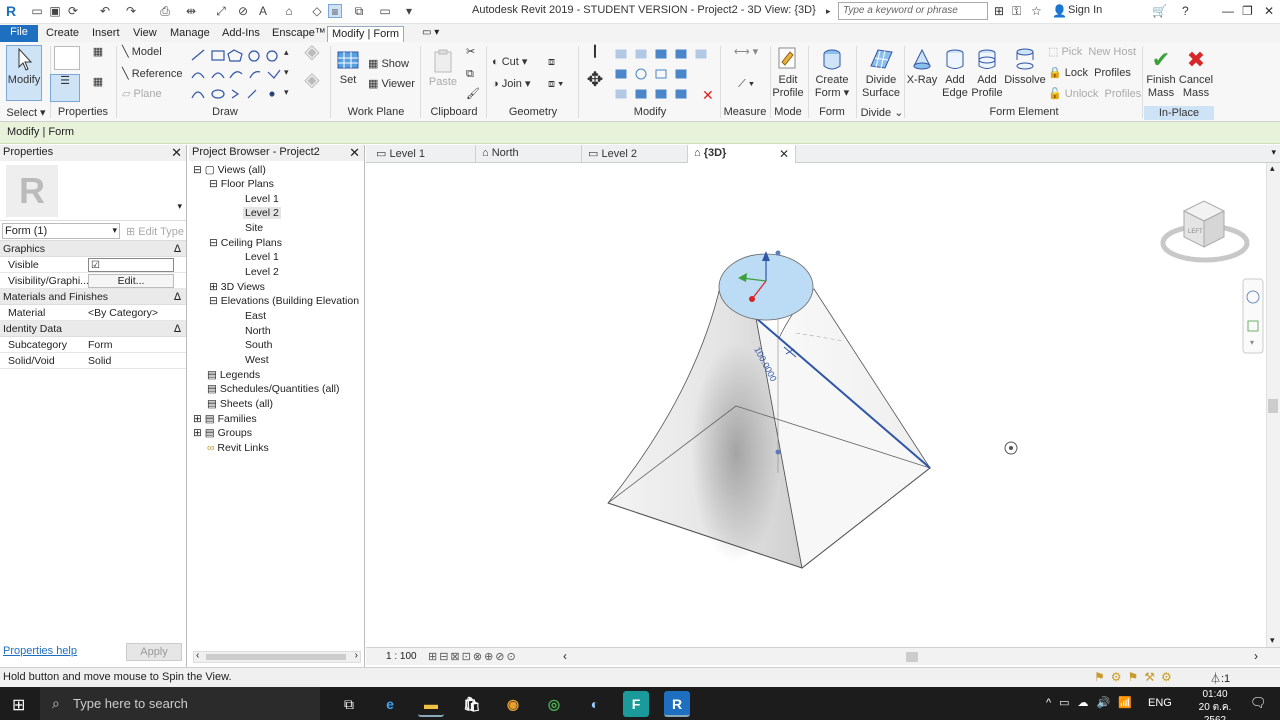 The width and height of the screenshot is (1280, 726). What do you see at coordinates (677, 704) in the screenshot?
I see `revit-app-icon: R` at bounding box center [677, 704].